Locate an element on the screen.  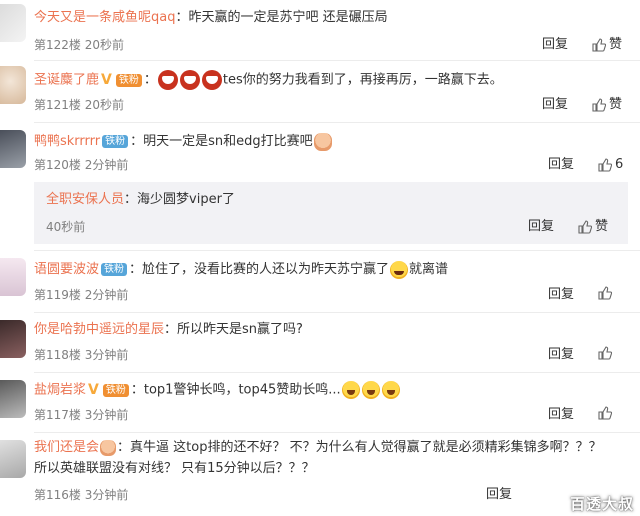
comment-text-continued: 就离谱 is located at coordinates (429, 269).